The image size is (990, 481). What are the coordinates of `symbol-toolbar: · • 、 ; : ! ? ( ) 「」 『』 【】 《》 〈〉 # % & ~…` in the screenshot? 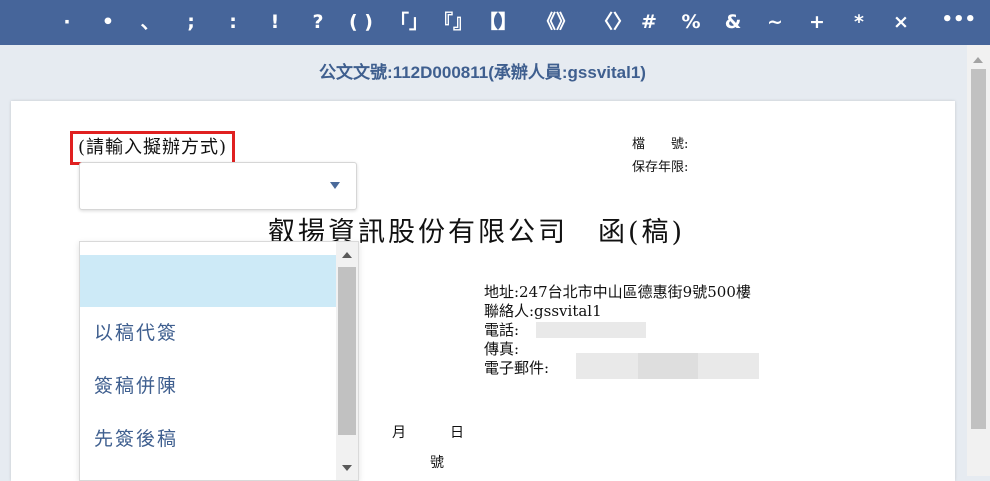 It's located at (495, 22).